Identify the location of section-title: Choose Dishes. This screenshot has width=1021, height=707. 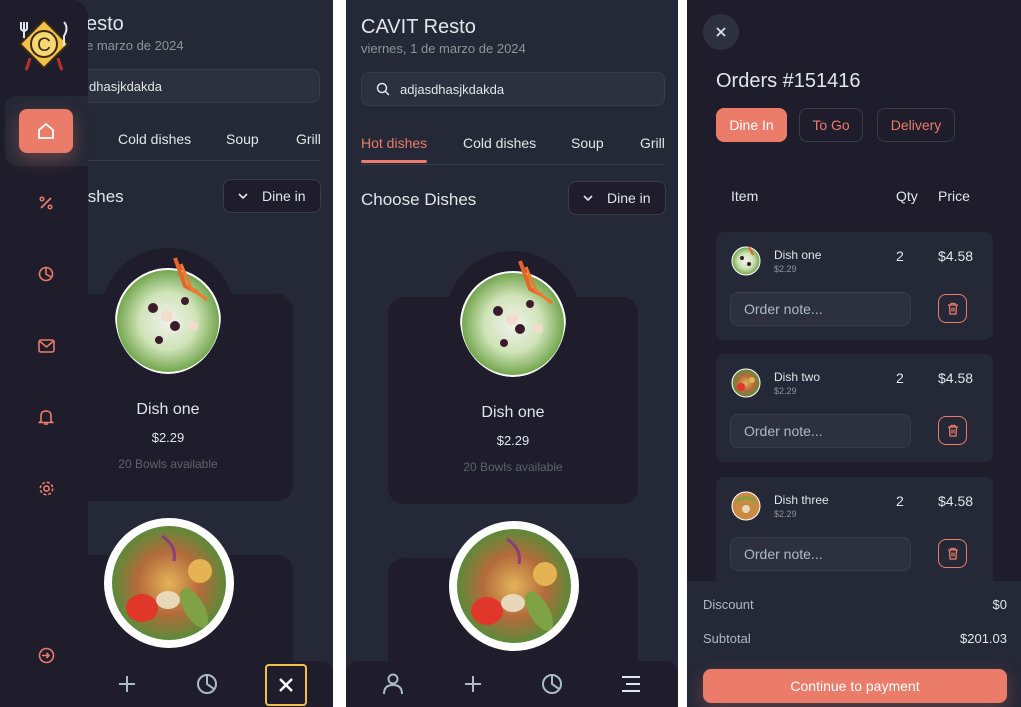
(419, 199).